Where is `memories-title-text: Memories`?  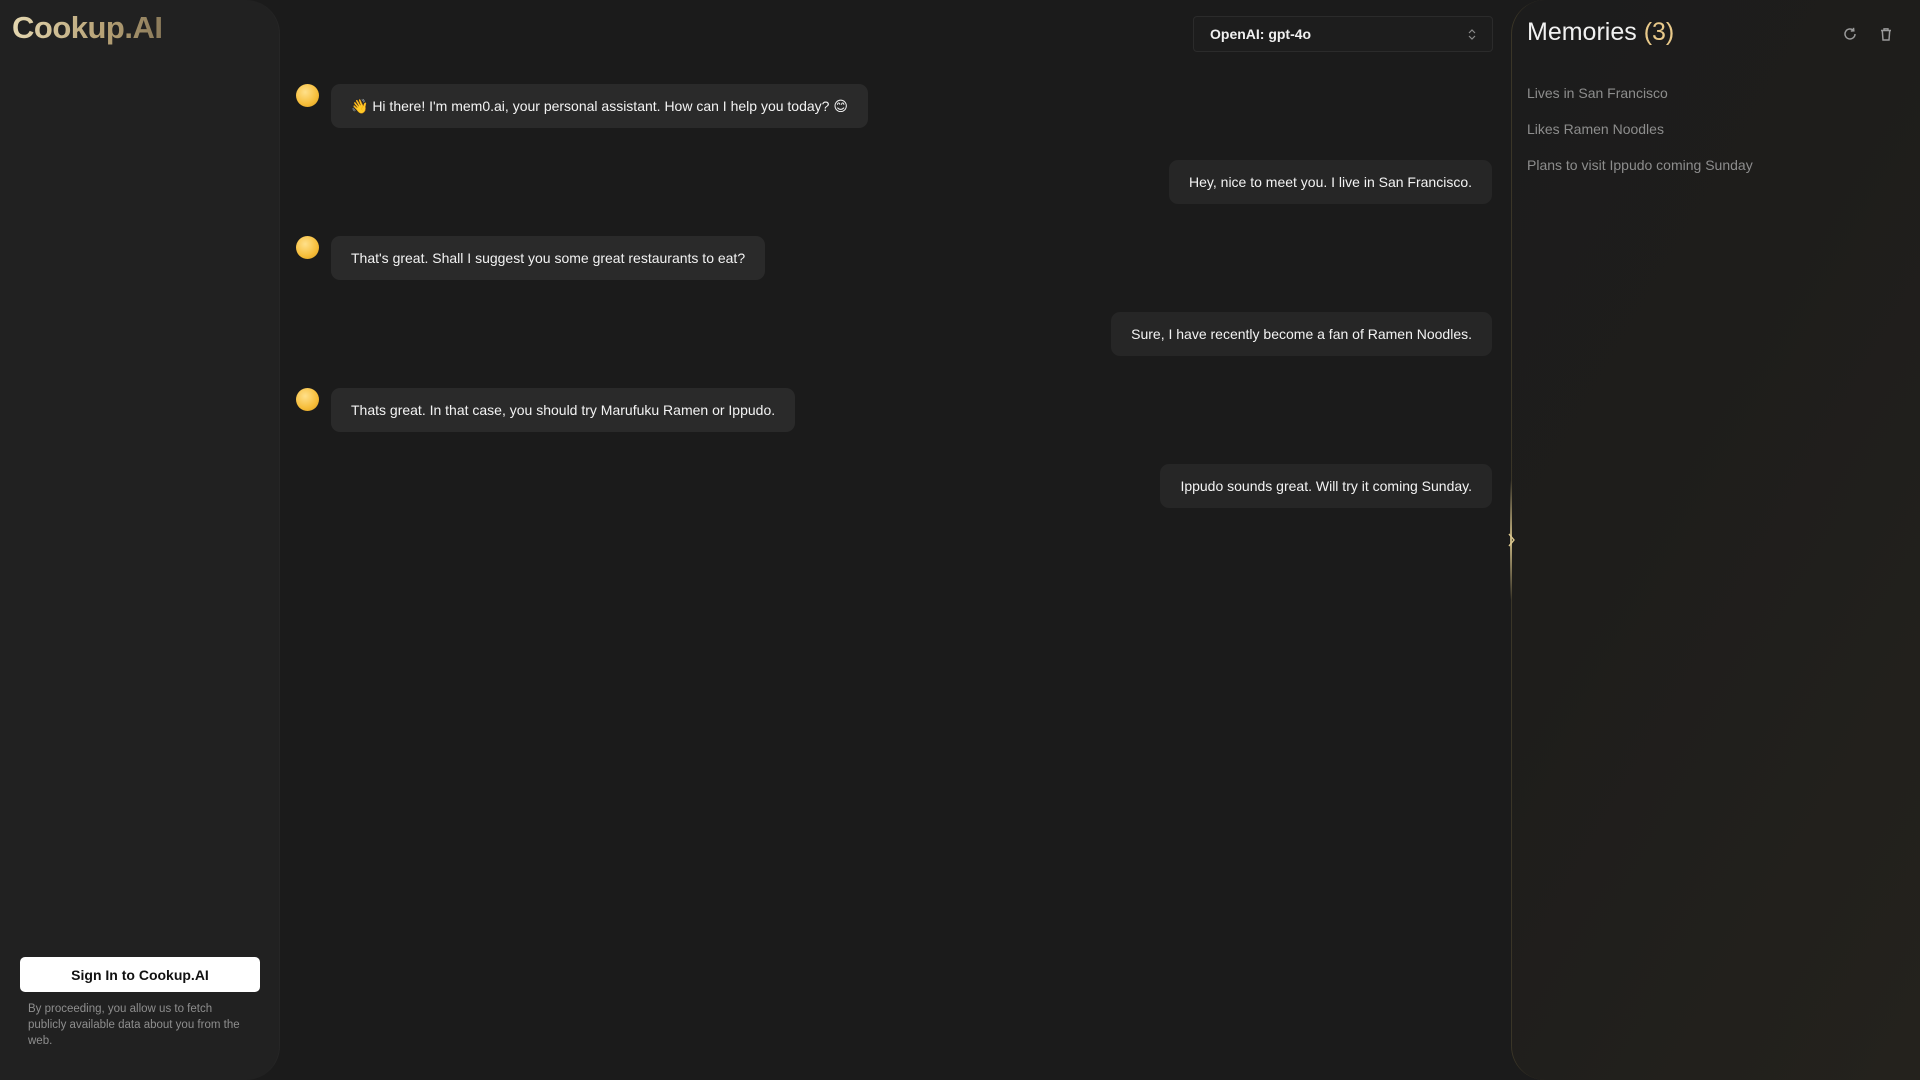
memories-title-text: Memories is located at coordinates (1582, 32).